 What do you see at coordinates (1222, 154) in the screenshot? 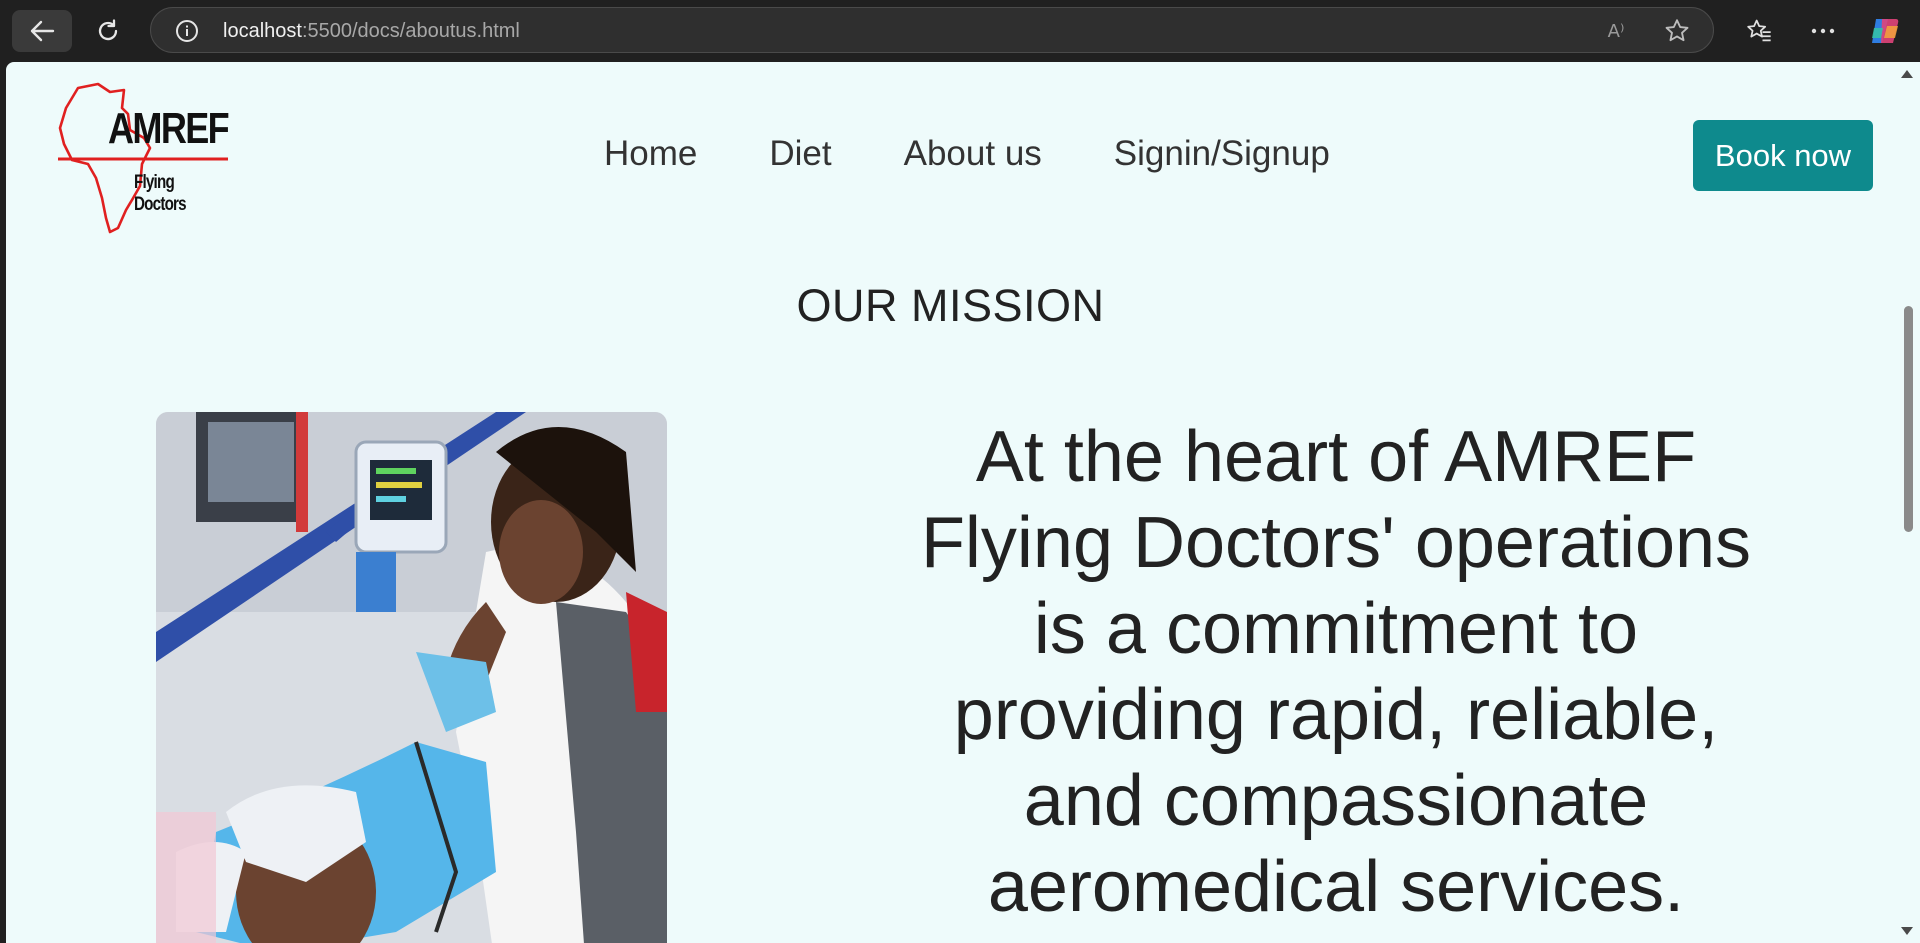
I see `nav-signin-signup: Signin/Signup` at bounding box center [1222, 154].